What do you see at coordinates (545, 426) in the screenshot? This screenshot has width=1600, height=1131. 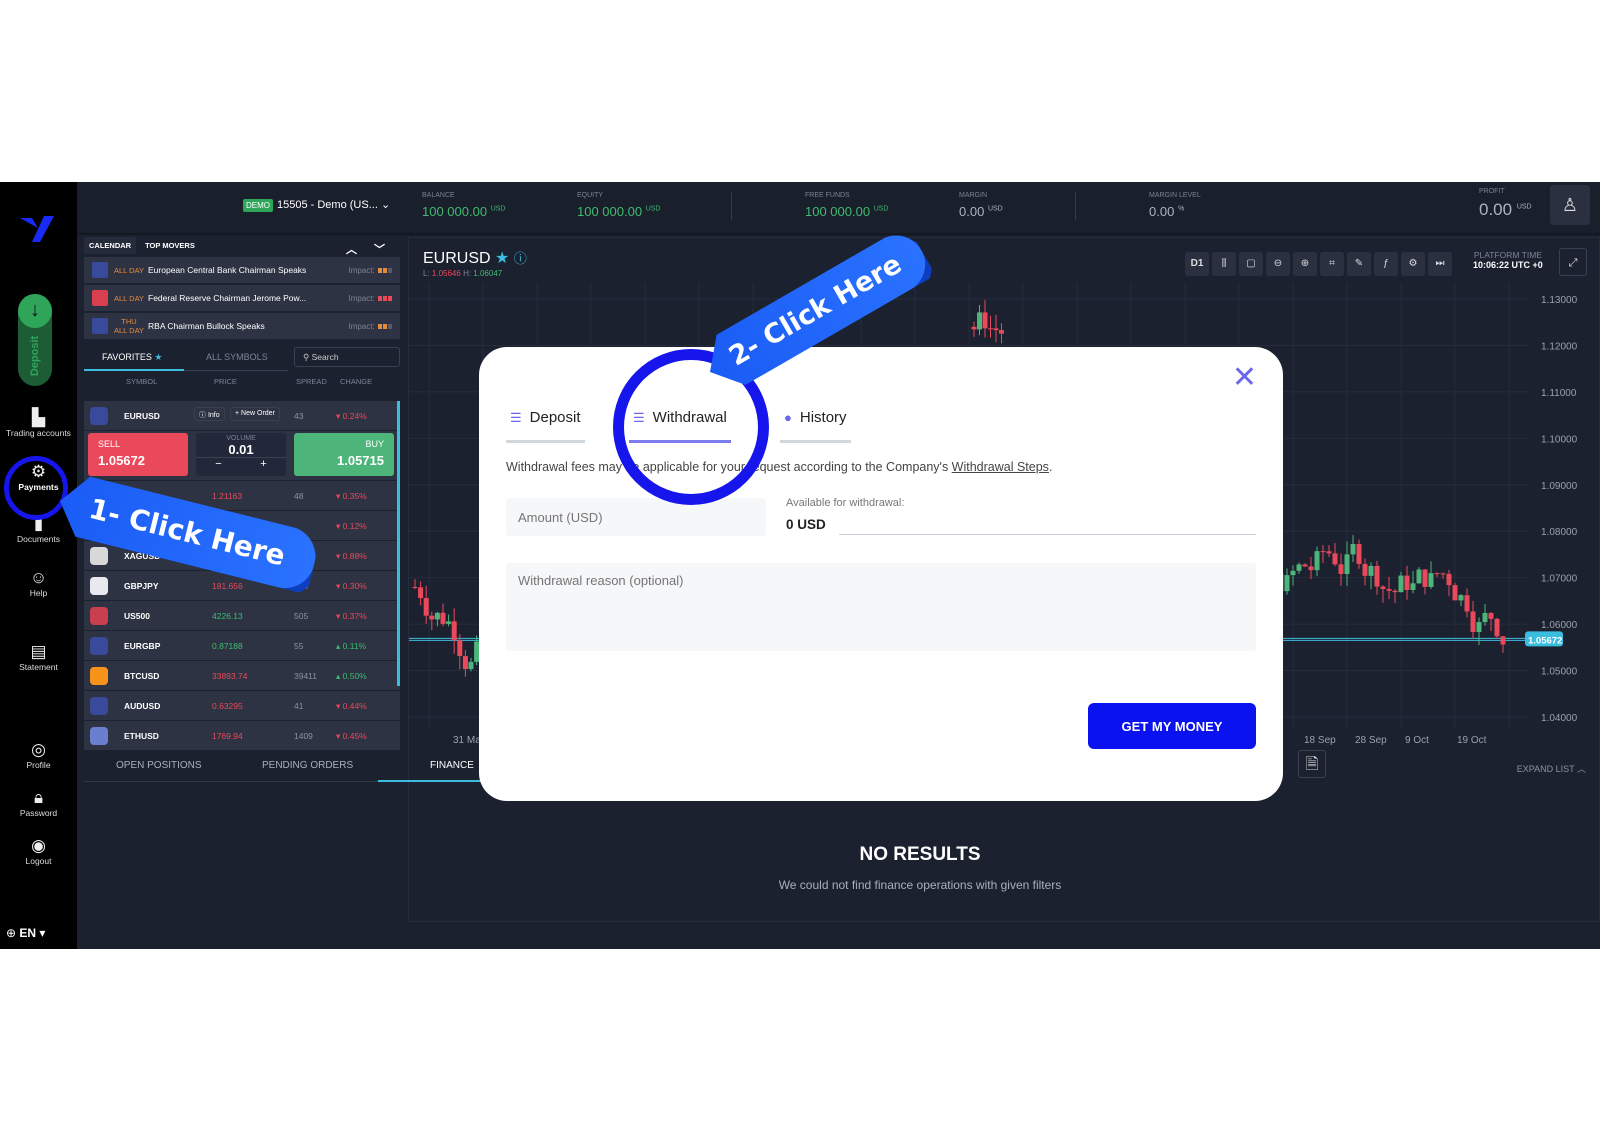 I see `tab-deposit: ☰ Deposit` at bounding box center [545, 426].